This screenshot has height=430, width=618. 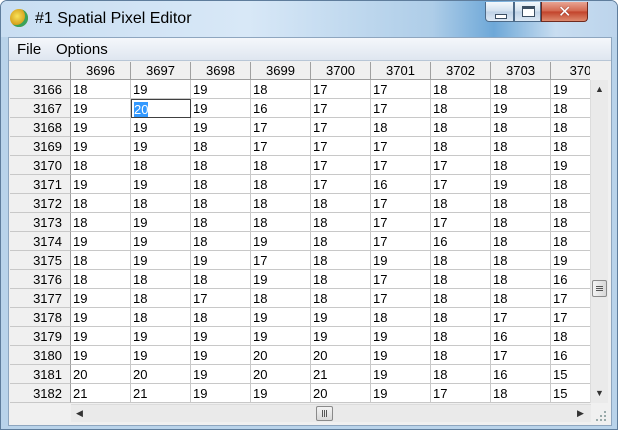 What do you see at coordinates (40, 298) in the screenshot?
I see `row-header: 3177` at bounding box center [40, 298].